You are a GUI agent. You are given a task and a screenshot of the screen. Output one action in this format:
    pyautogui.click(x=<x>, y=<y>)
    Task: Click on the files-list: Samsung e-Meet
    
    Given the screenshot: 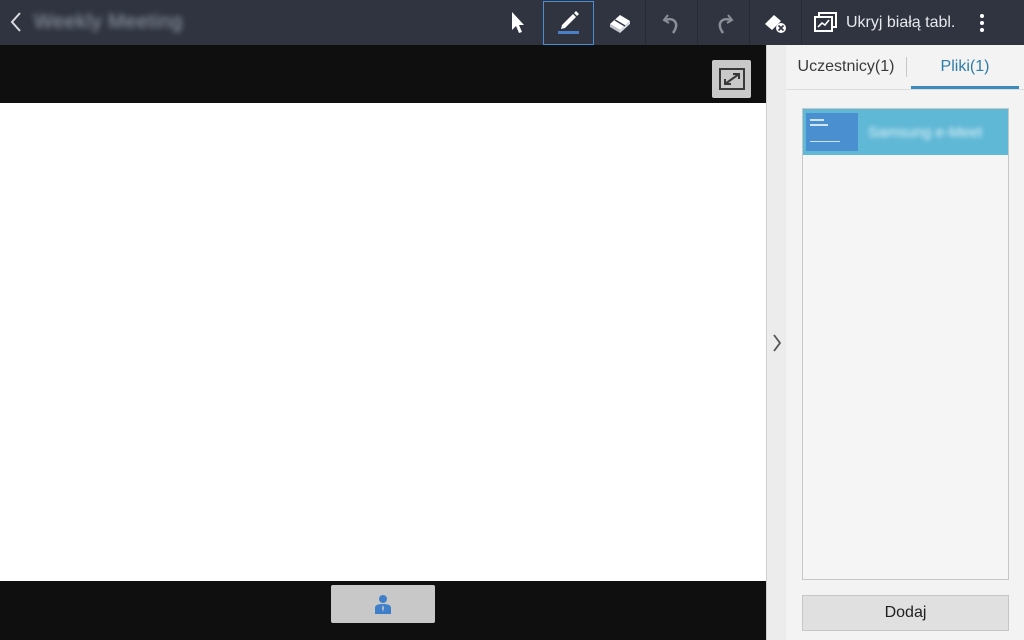 What is the action you would take?
    pyautogui.click(x=905, y=344)
    